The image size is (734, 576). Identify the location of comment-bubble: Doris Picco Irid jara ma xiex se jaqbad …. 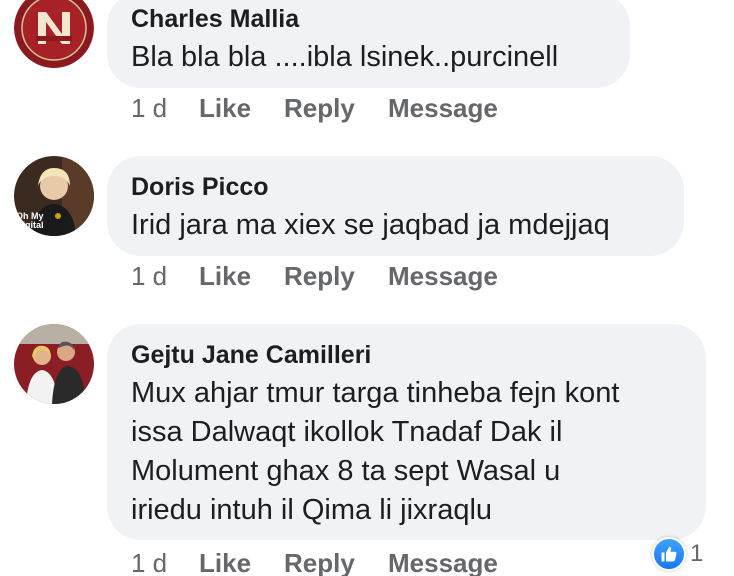
(395, 206).